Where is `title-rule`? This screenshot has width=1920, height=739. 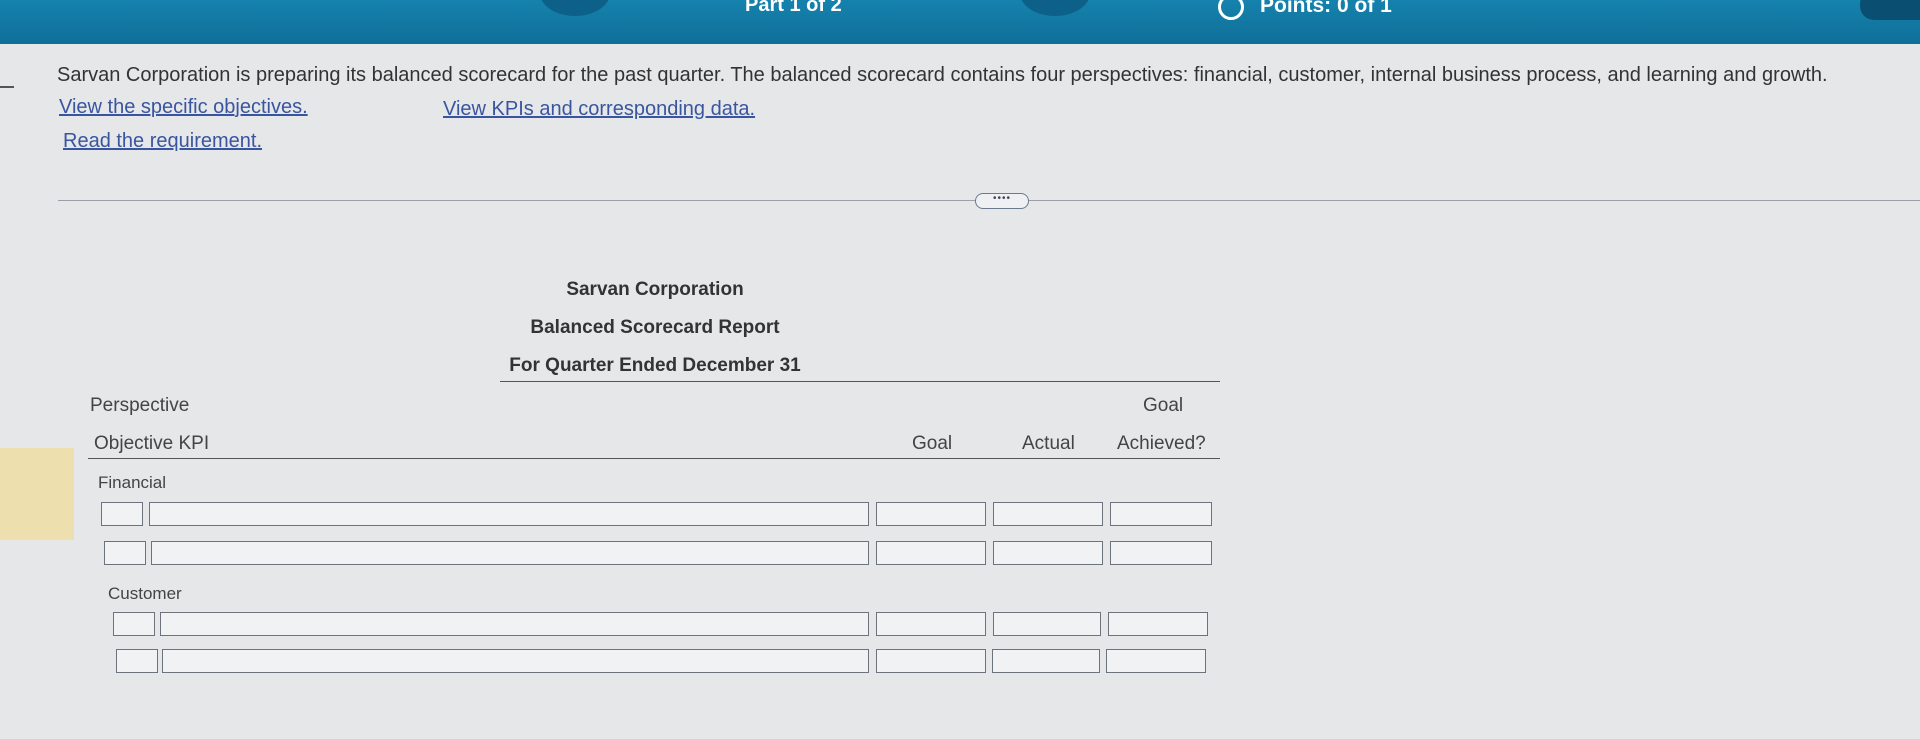 title-rule is located at coordinates (860, 381).